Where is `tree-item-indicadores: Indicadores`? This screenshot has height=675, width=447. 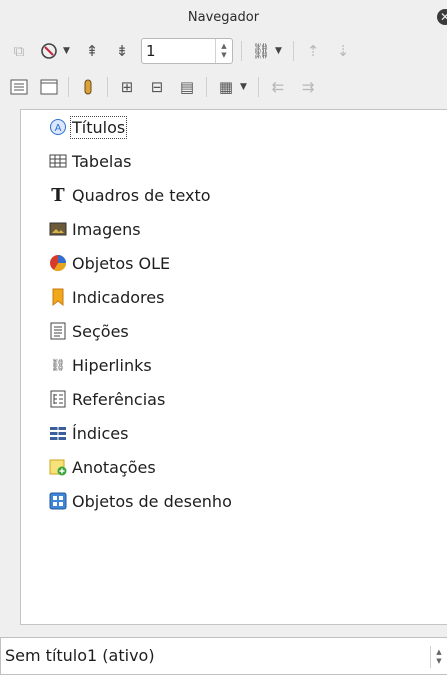
tree-item-indicadores: Indicadores is located at coordinates (106, 297).